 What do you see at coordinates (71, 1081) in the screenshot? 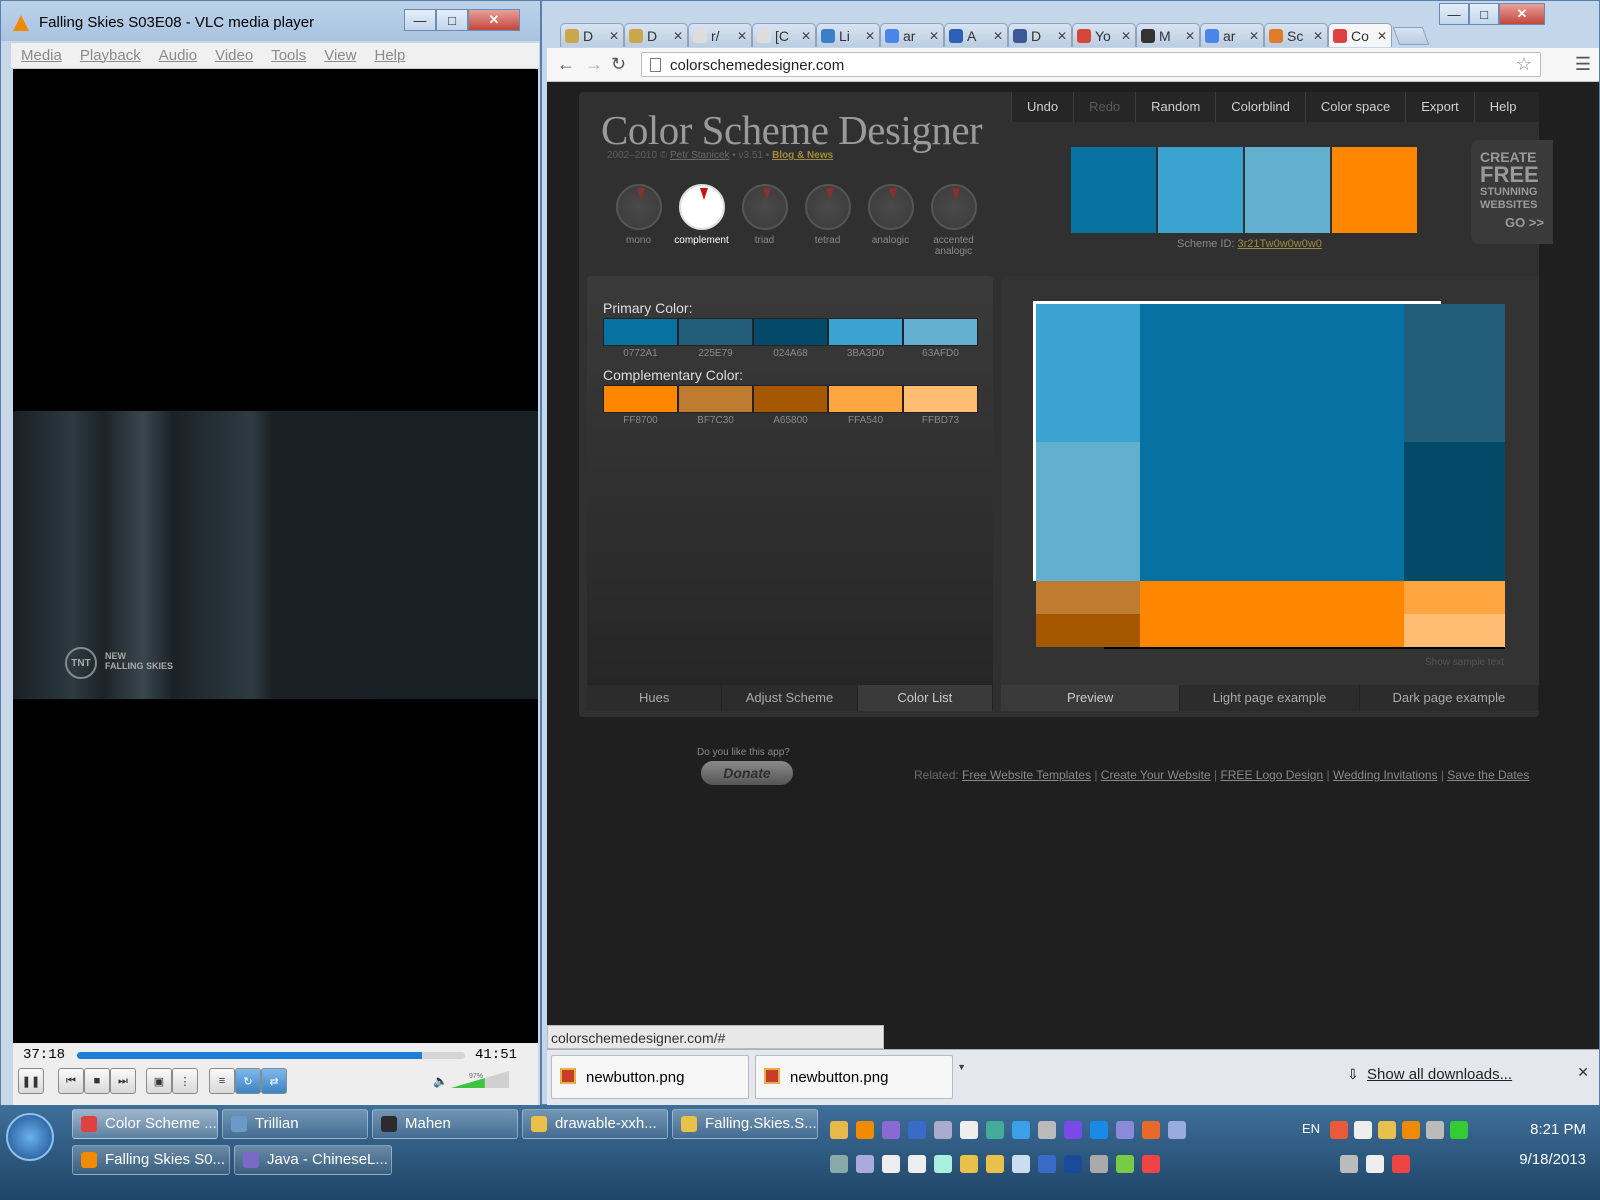
I see `previous-button: ⏮` at bounding box center [71, 1081].